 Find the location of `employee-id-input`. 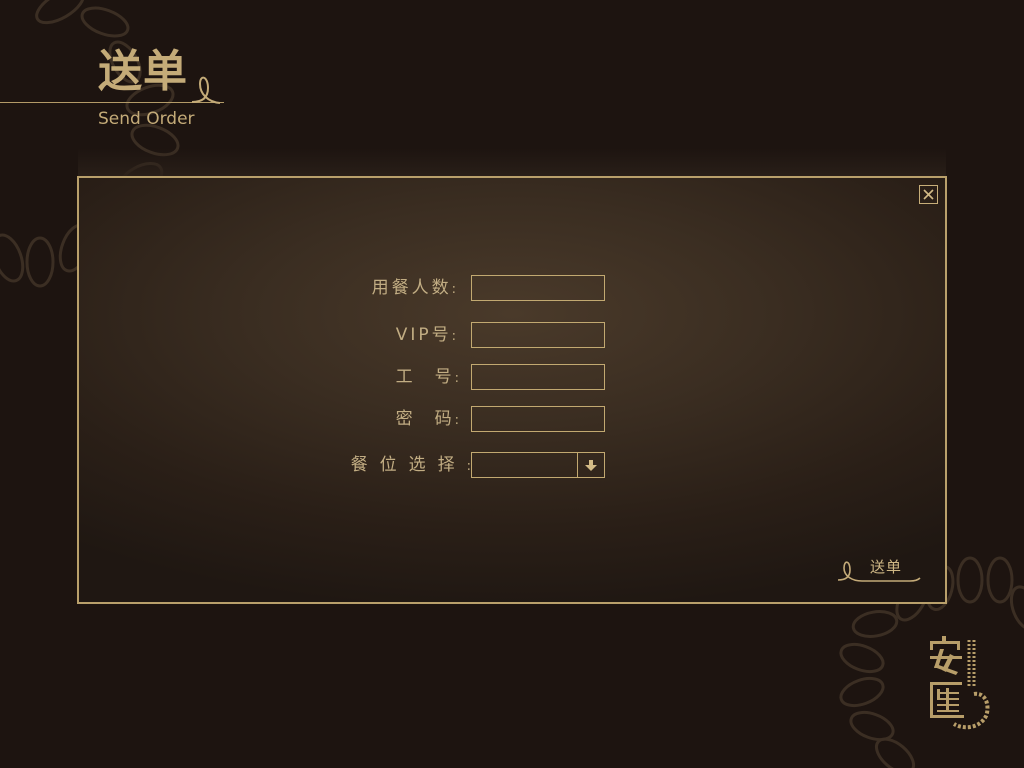

employee-id-input is located at coordinates (538, 377).